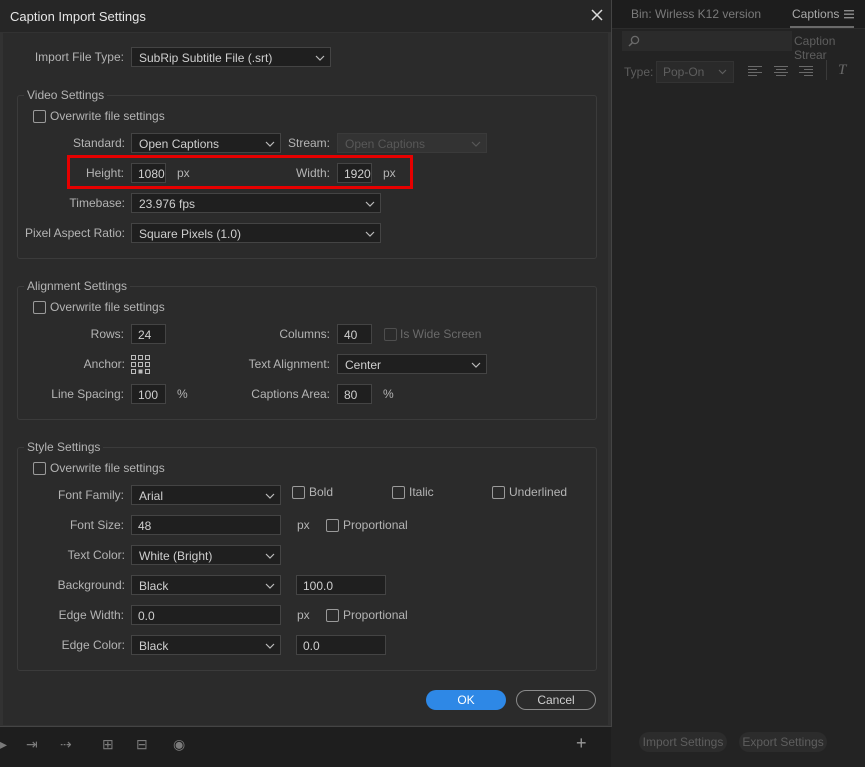 This screenshot has height=767, width=865. I want to click on overwrite-icon: ⊟, so click(142, 744).